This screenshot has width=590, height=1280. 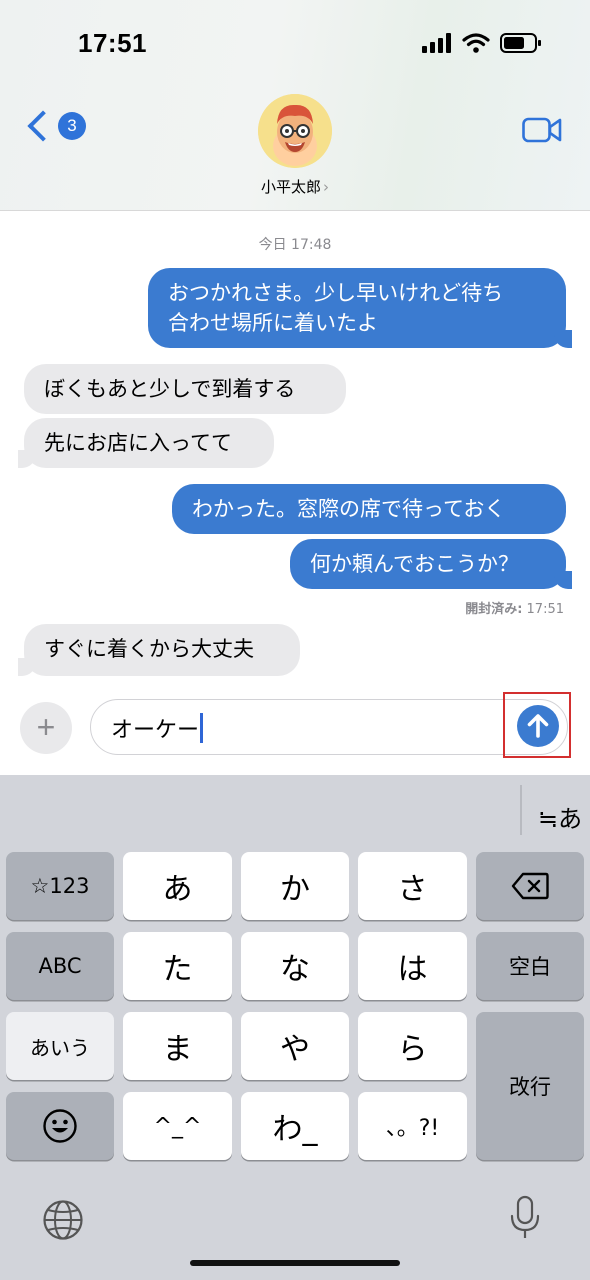 I want to click on globe-button, so click(x=63, y=1222).